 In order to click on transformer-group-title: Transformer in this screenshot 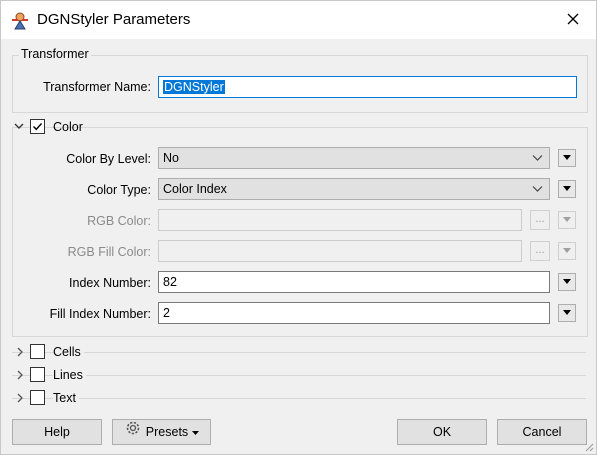, I will do `click(55, 54)`.